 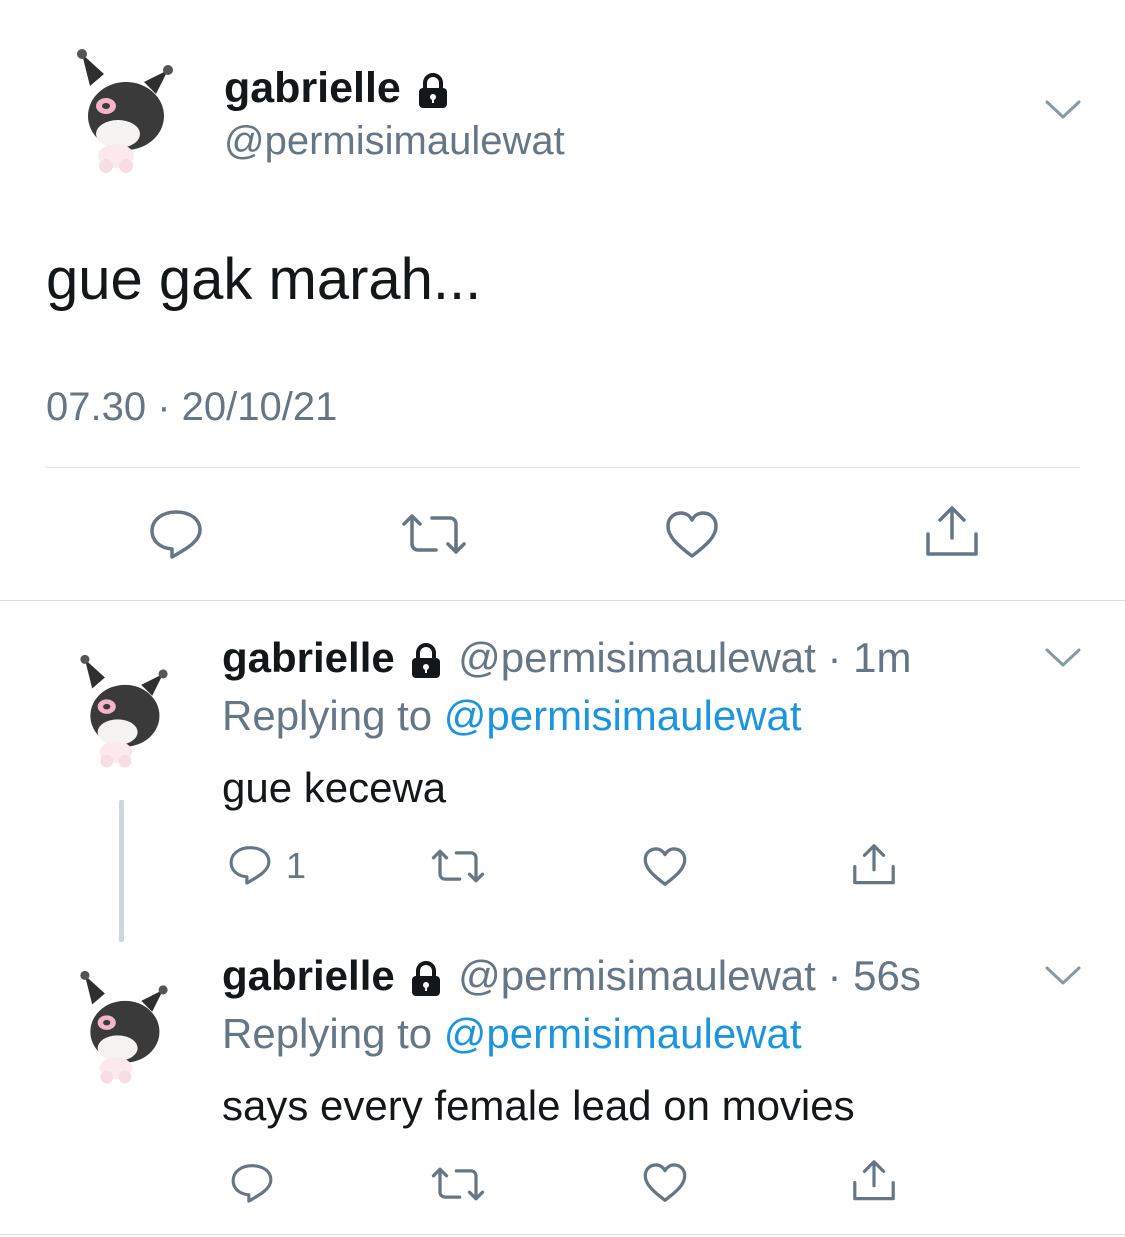 I want to click on tweet-timestamp: 07.30 · 20/10/21, so click(x=192, y=407).